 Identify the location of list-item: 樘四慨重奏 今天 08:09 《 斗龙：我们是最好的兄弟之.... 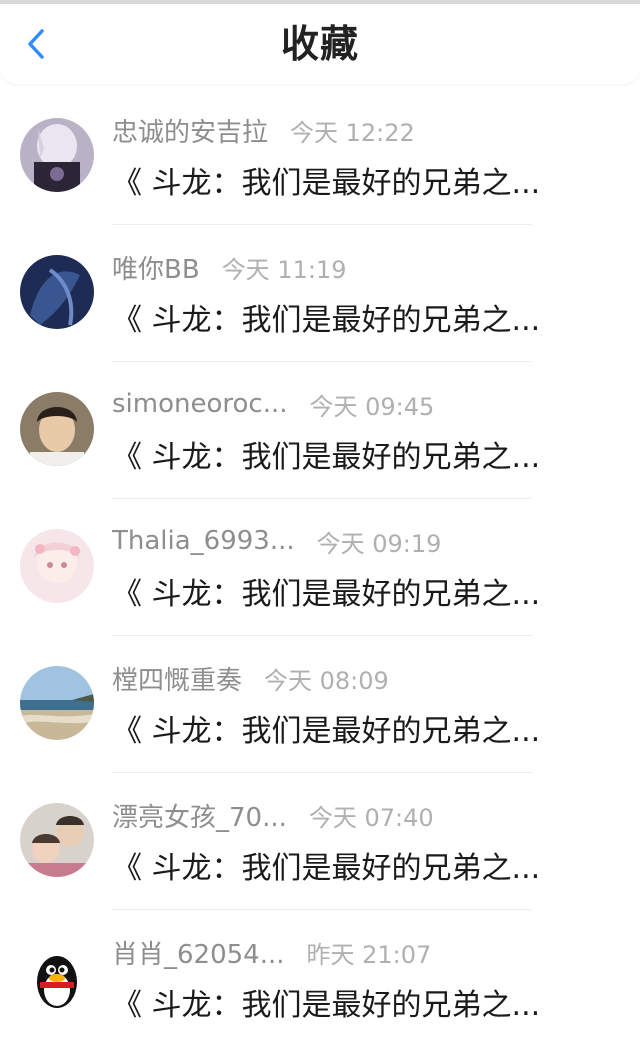
(320, 704).